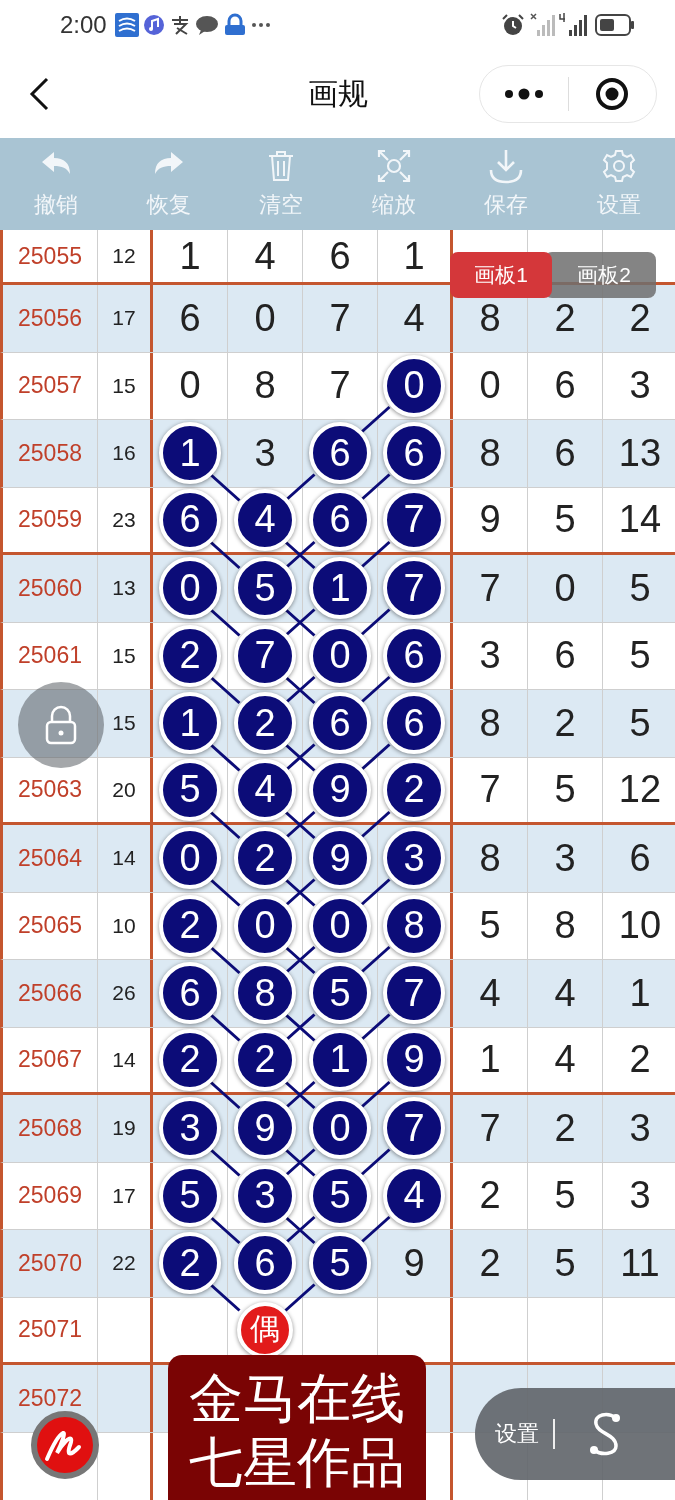 The width and height of the screenshot is (675, 1500). Describe the element at coordinates (61, 725) in the screenshot. I see `lock-icon` at that location.